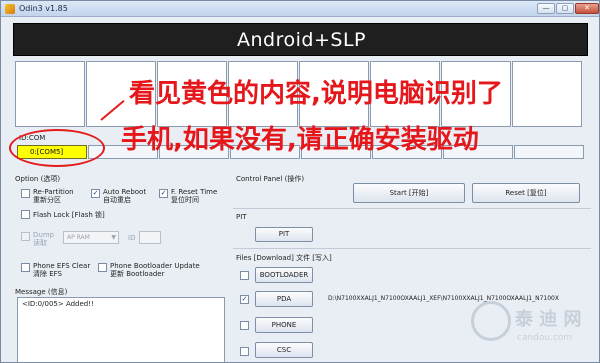 The height and width of the screenshot is (363, 600). Describe the element at coordinates (78, 237) in the screenshot. I see `dump-type-value: AP RAM` at that location.